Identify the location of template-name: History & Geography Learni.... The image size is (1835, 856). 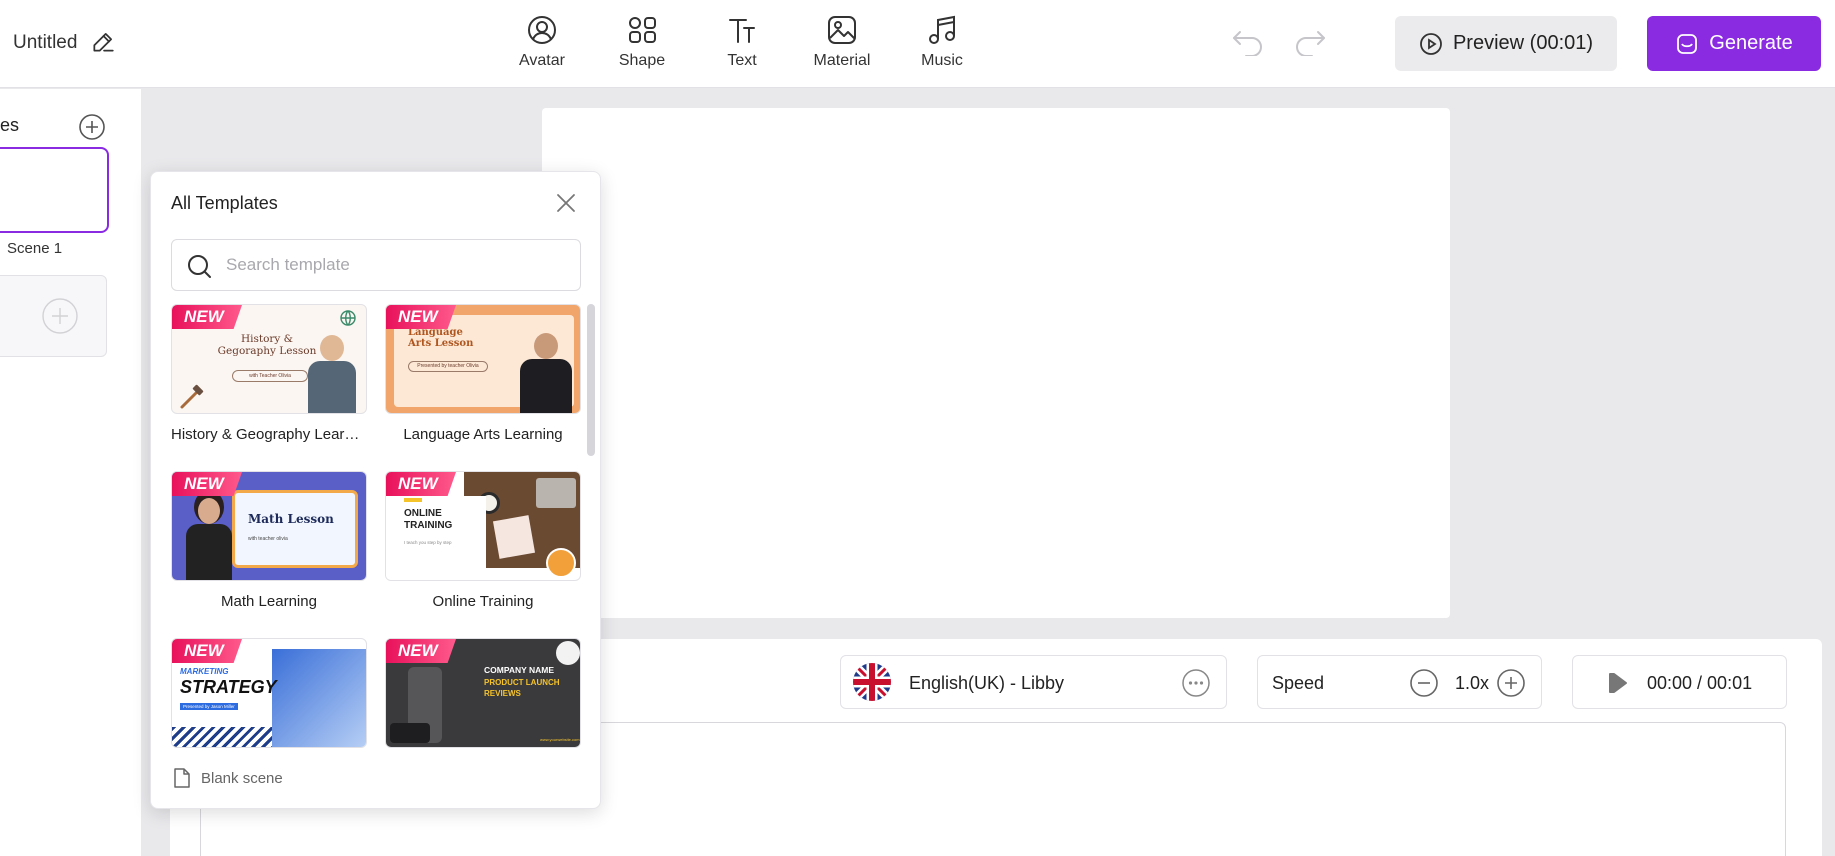
(269, 434).